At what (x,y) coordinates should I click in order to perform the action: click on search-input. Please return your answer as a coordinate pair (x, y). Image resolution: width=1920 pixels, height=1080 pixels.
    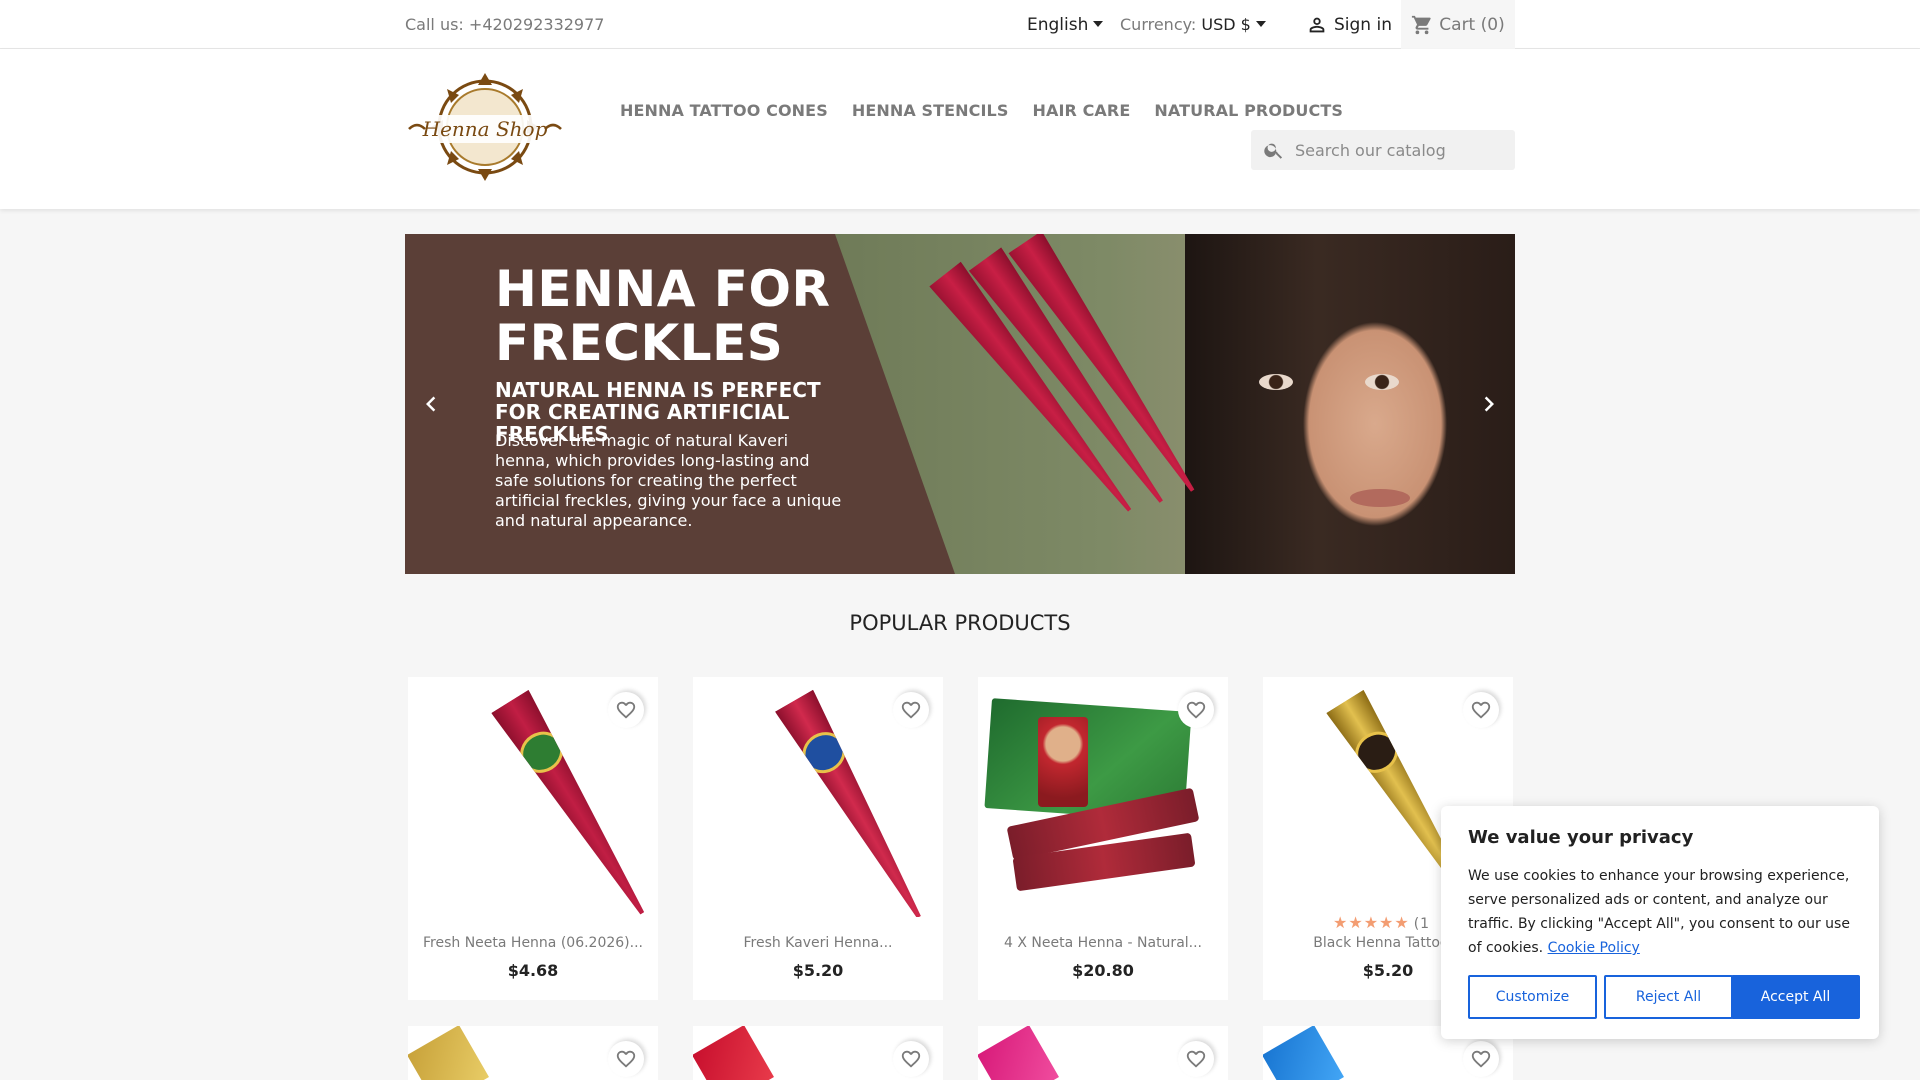
    Looking at the image, I should click on (1395, 150).